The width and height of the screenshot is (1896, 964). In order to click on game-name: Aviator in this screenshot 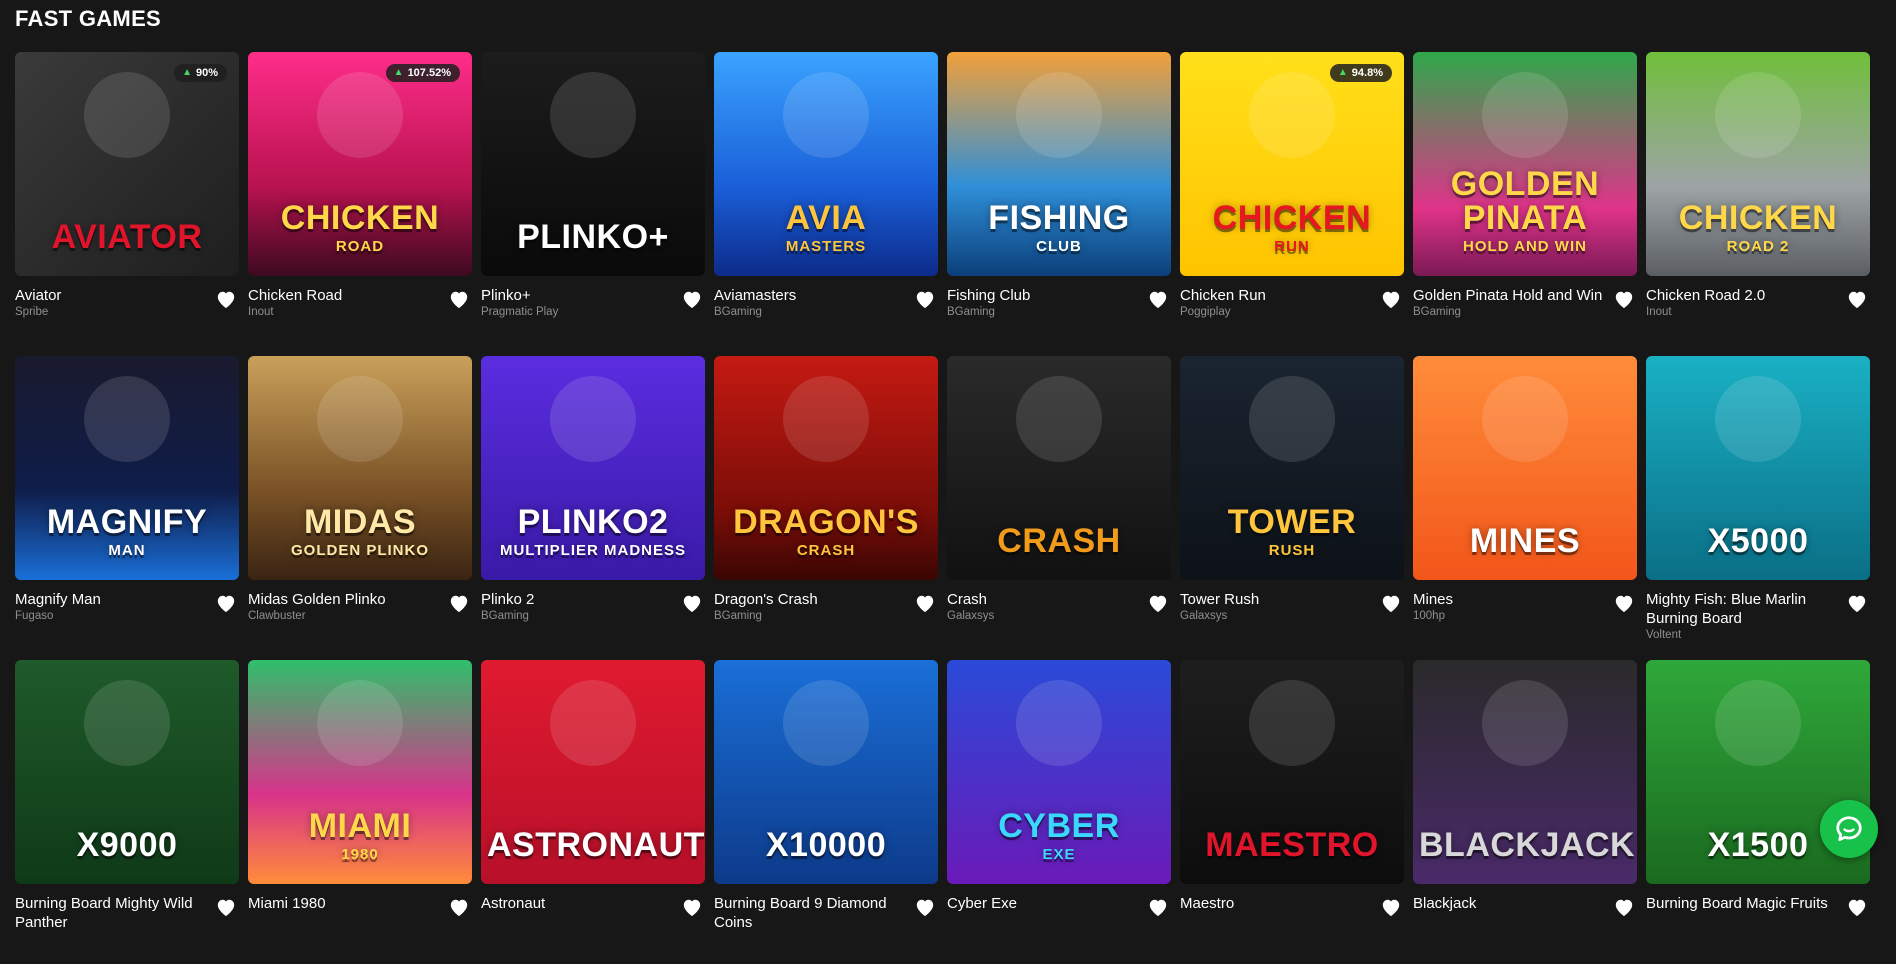, I will do `click(127, 295)`.